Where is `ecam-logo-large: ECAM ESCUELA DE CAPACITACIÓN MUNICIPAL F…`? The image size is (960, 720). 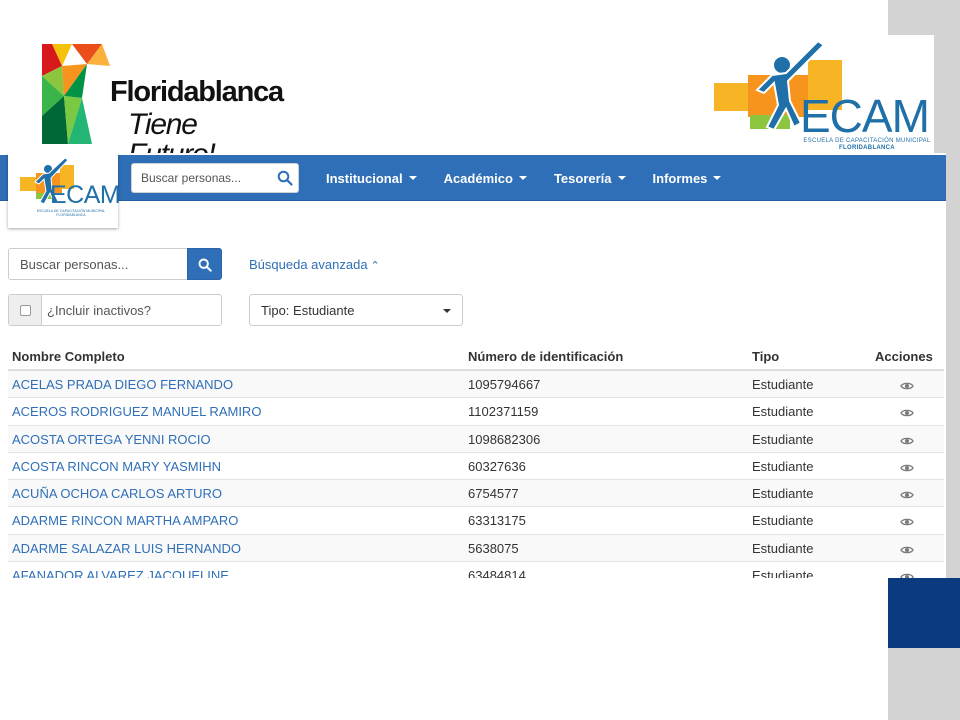
ecam-logo-large: ECAM ESCUELA DE CAPACITACIÓN MUNICIPAL F… is located at coordinates (823, 95).